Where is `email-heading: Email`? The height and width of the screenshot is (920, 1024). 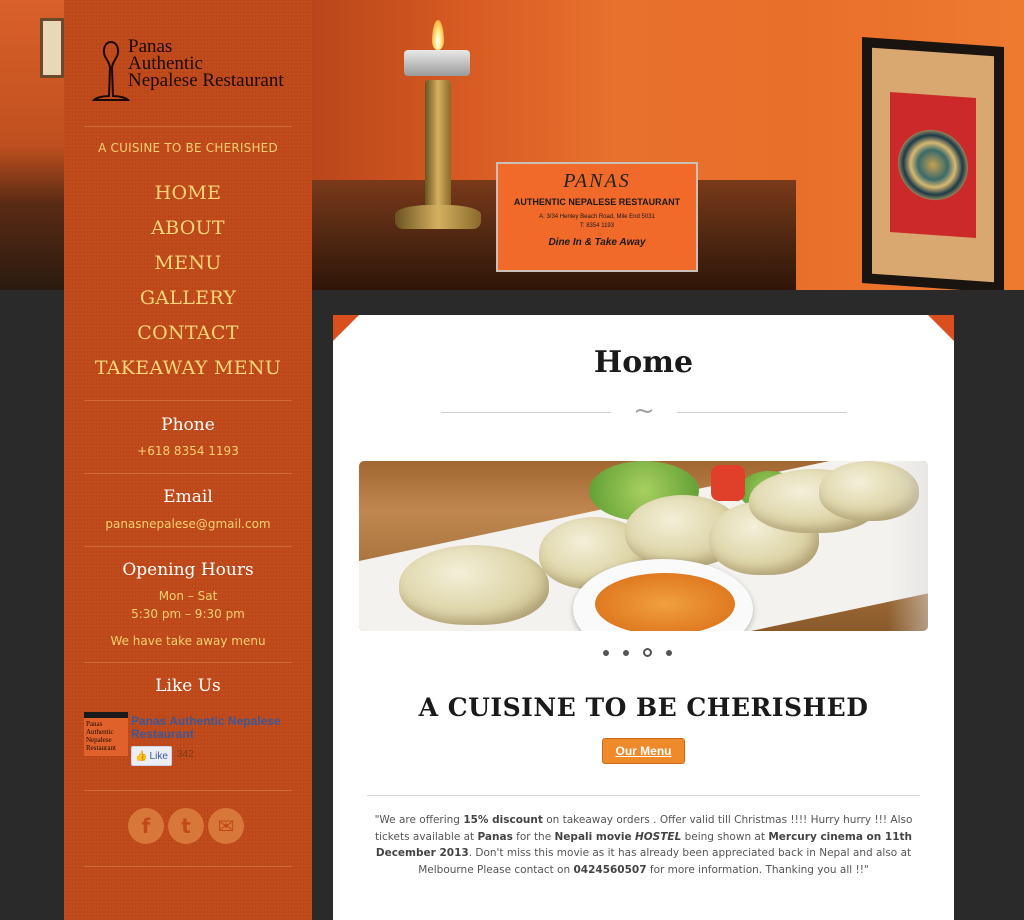 email-heading: Email is located at coordinates (188, 497).